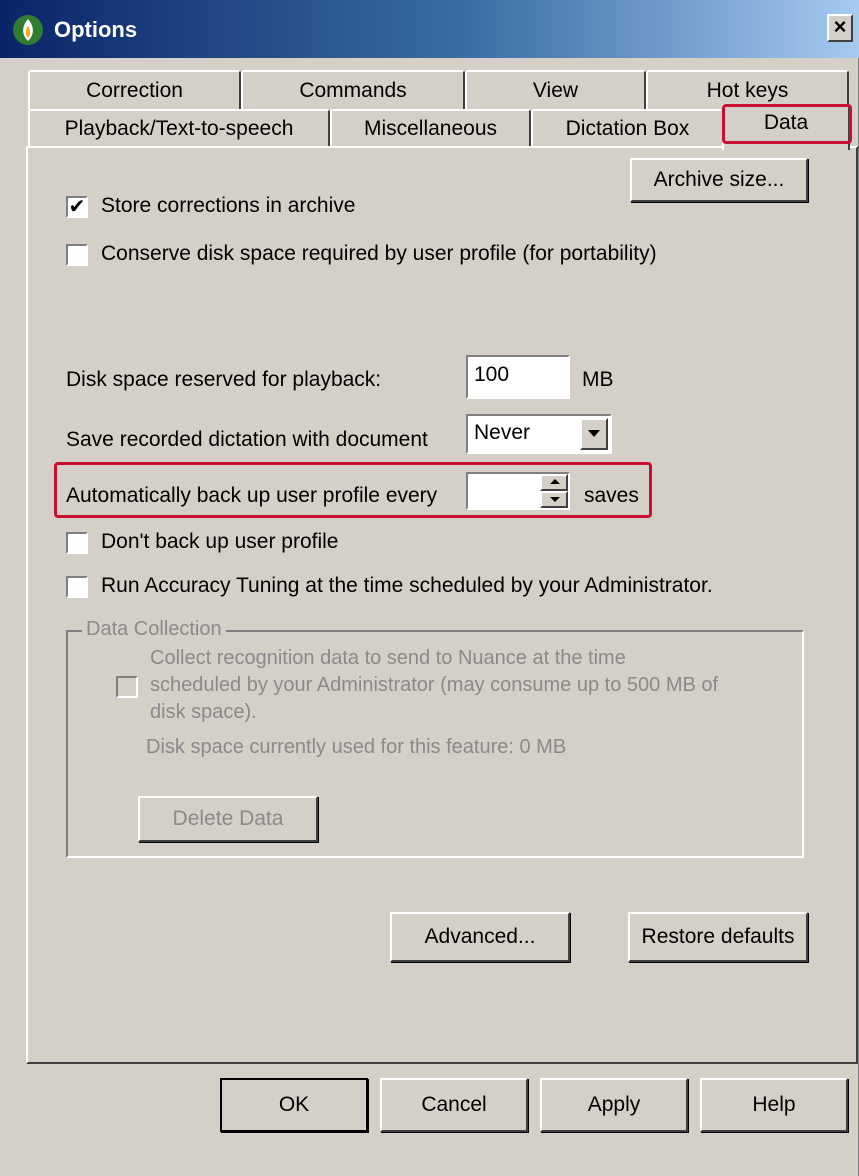 The width and height of the screenshot is (859, 1176). I want to click on cancel-button: Cancel, so click(454, 1105).